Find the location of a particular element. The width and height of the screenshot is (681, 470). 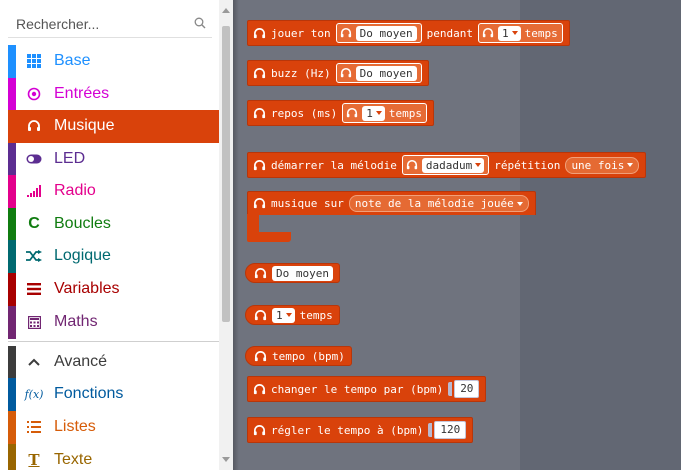

toolbox-scrollbar is located at coordinates (226, 235).